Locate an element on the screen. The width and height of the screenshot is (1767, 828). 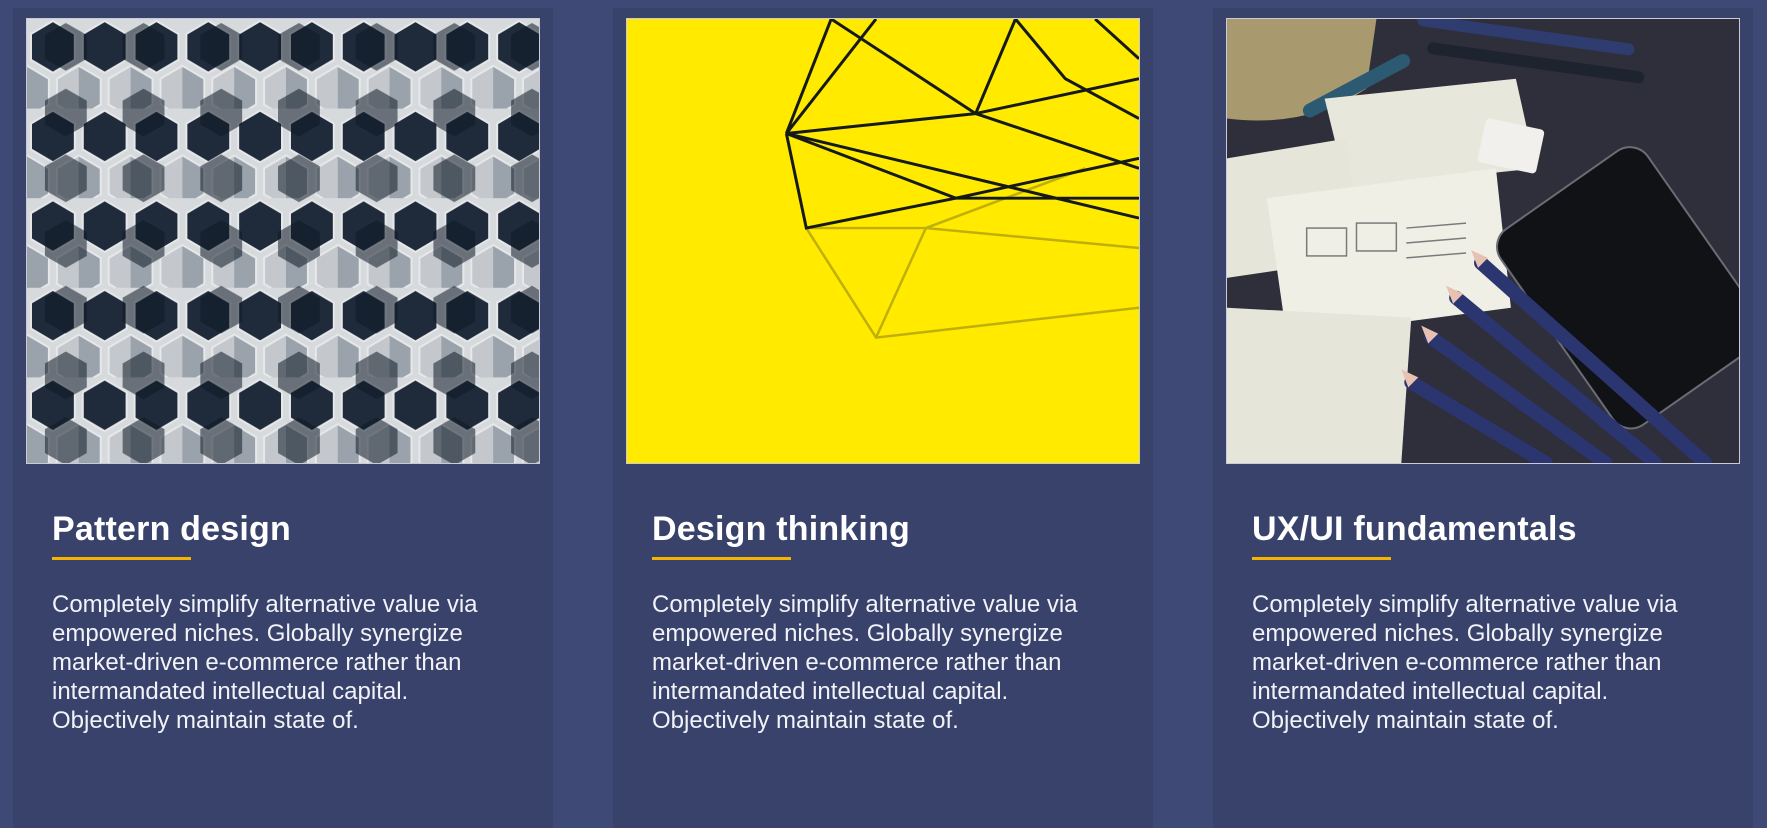
card-title: UX/UI fundamentals is located at coordinates (1414, 529).